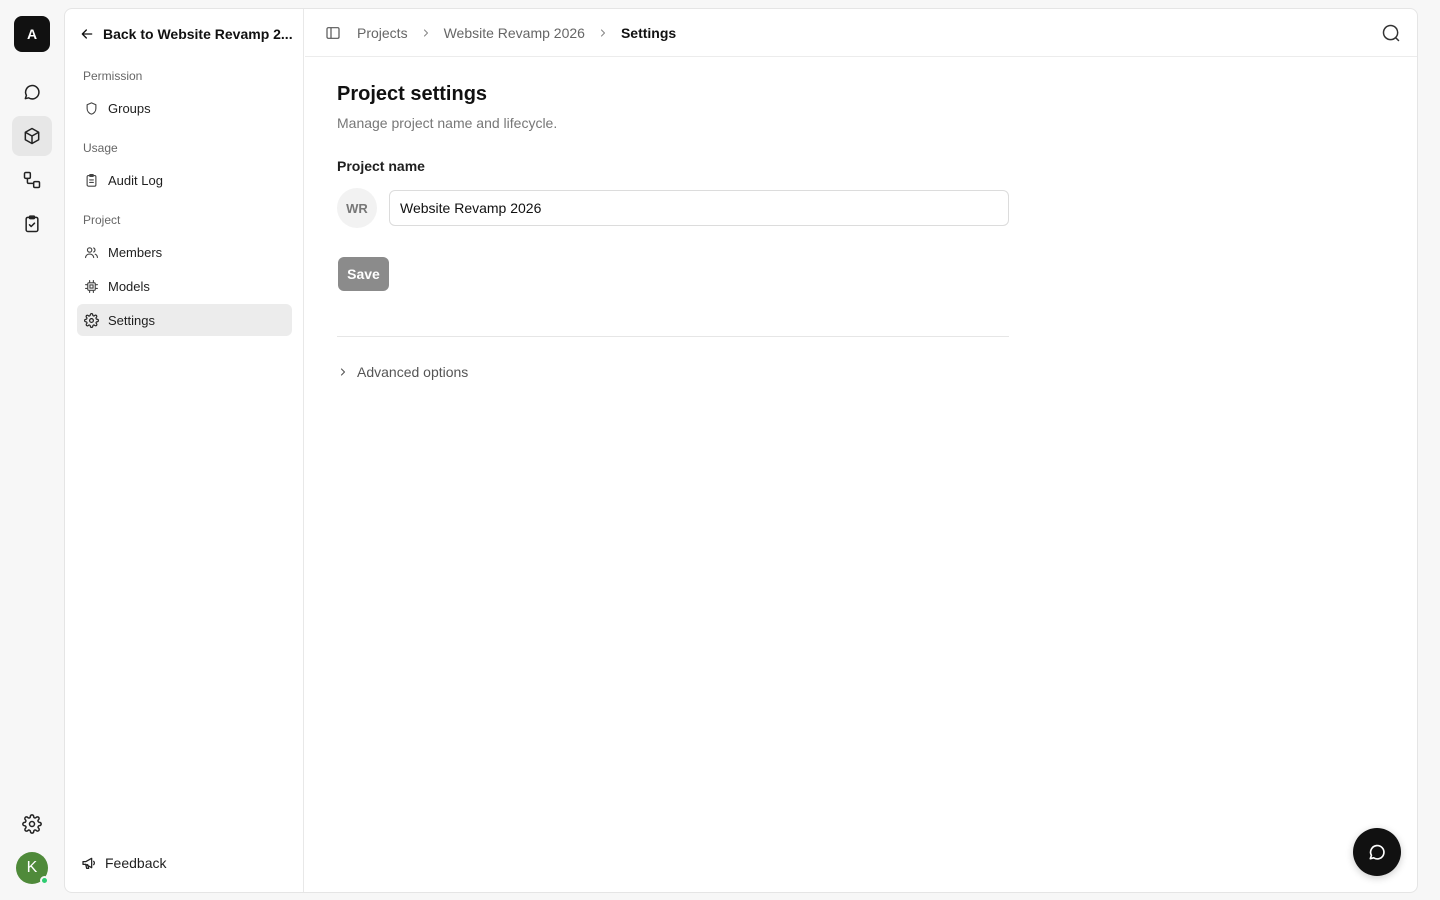 This screenshot has height=900, width=1440. I want to click on panel-left-icon, so click(333, 33).